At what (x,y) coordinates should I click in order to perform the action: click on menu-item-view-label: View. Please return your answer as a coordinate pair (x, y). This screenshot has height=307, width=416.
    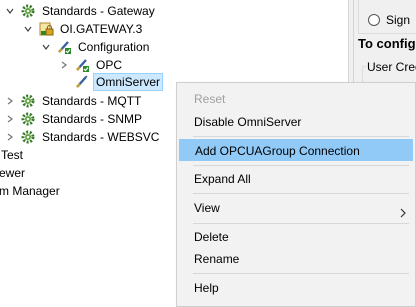
    Looking at the image, I should click on (207, 208).